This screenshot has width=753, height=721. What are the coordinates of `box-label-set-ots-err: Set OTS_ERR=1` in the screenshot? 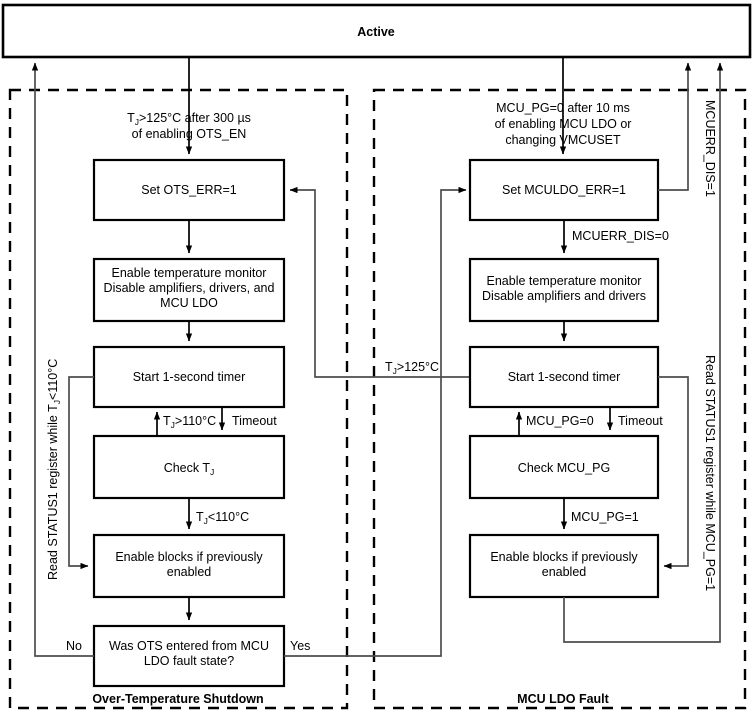 It's located at (189, 190).